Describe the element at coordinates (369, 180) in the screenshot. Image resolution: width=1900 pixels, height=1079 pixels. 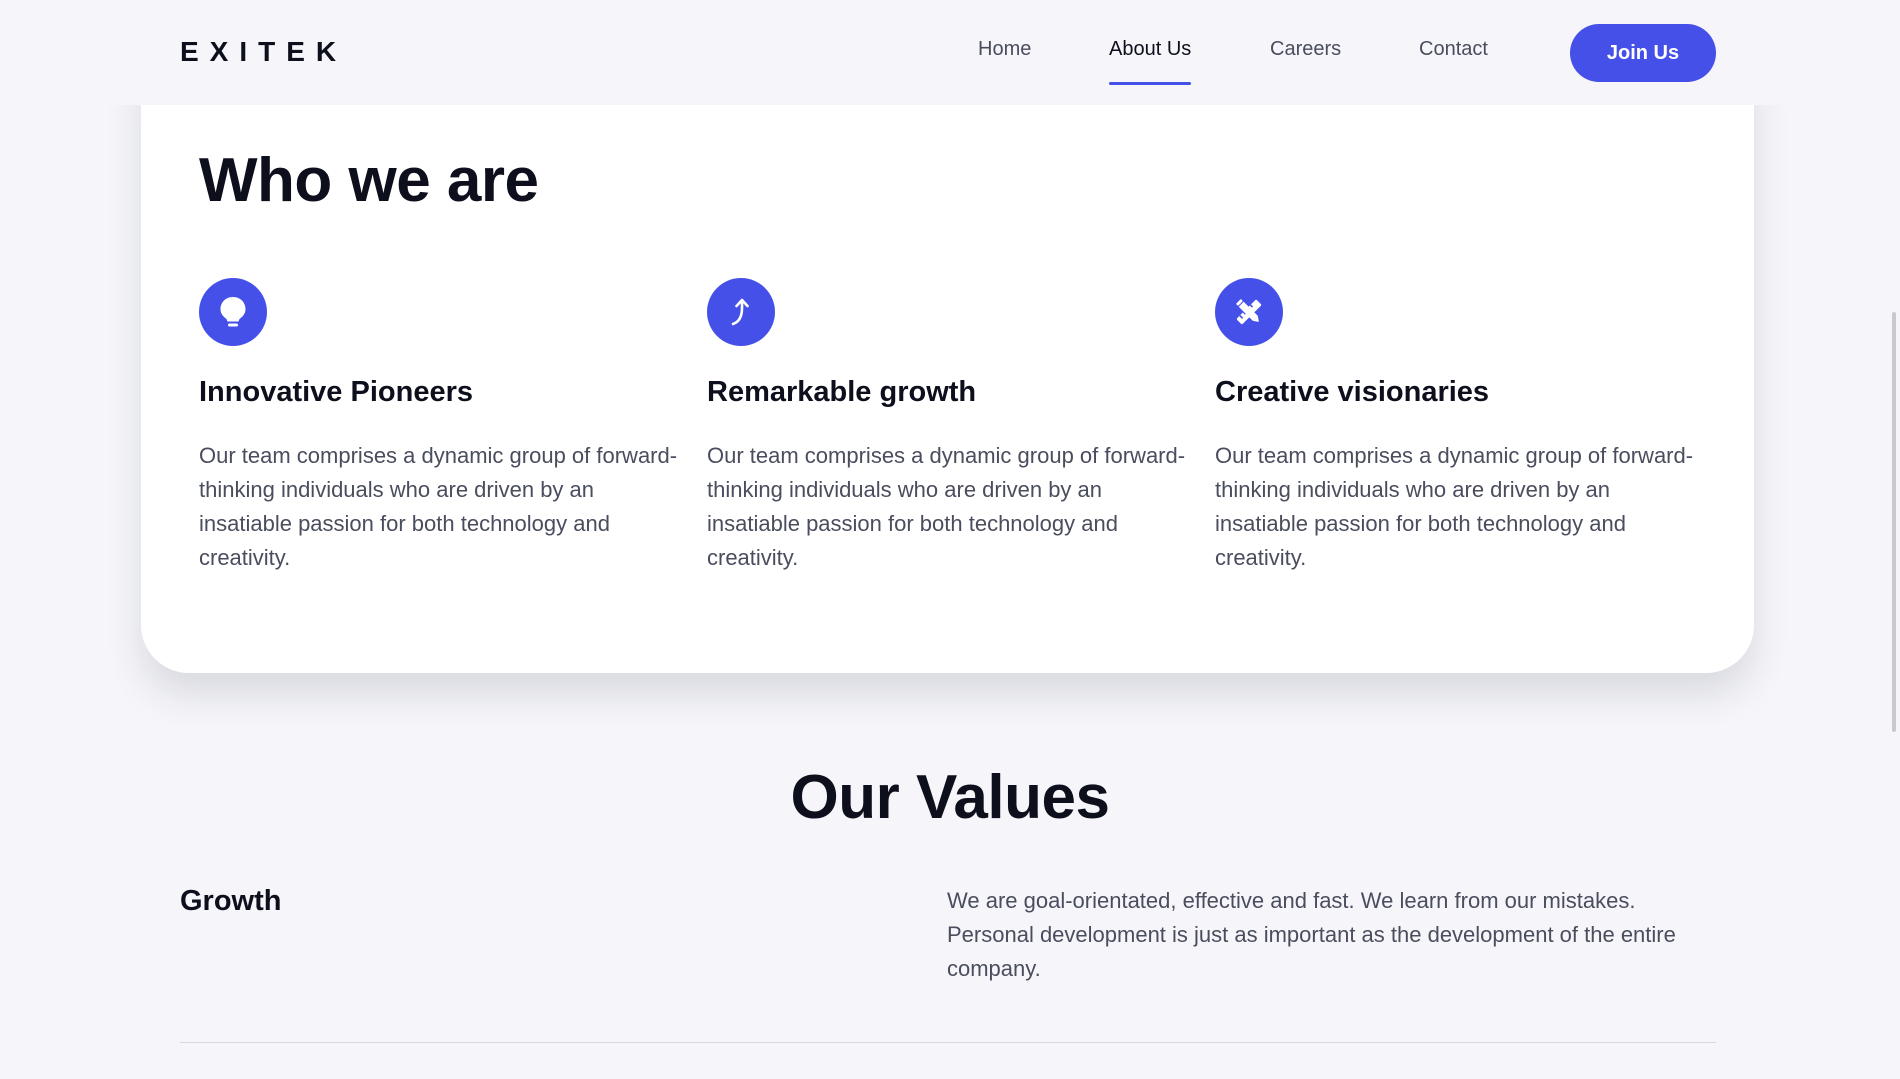
I see `who-we-are-title: Who we are` at that location.